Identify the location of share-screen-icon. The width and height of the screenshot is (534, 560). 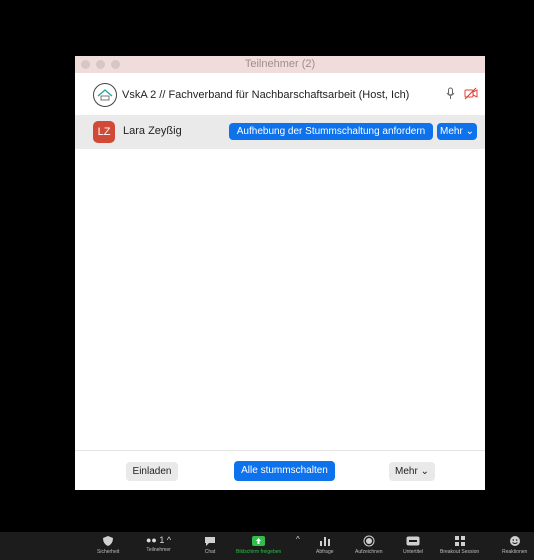
(259, 541).